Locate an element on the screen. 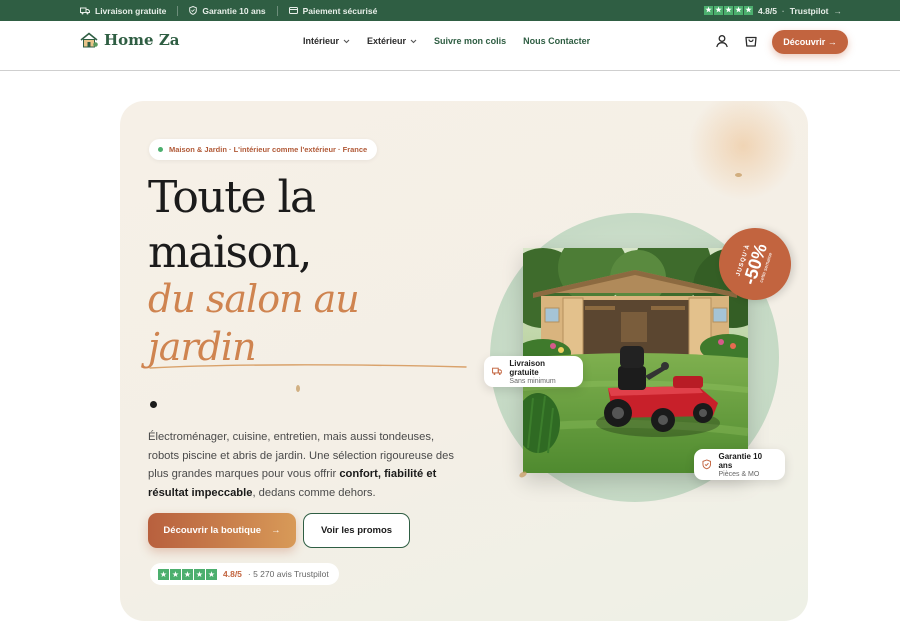  nav-label: Extérieur is located at coordinates (387, 41).